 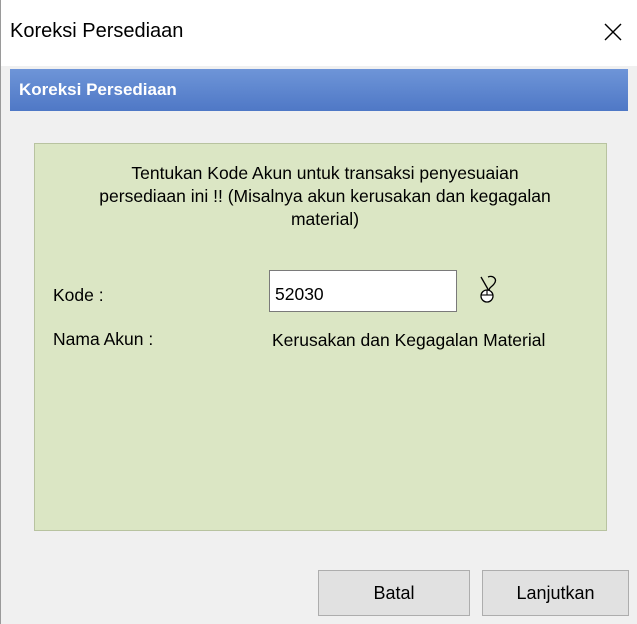 What do you see at coordinates (363, 291) in the screenshot?
I see `kode-input` at bounding box center [363, 291].